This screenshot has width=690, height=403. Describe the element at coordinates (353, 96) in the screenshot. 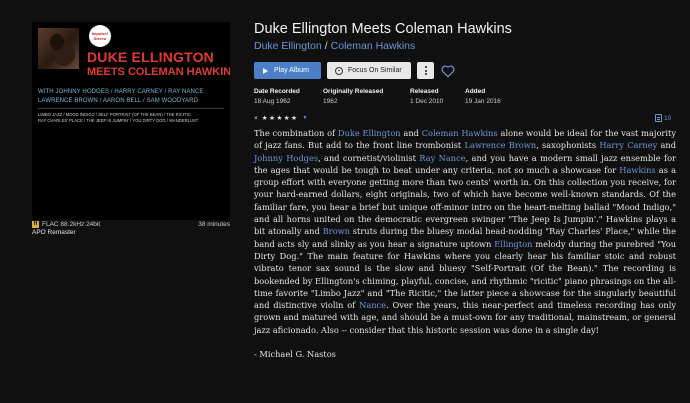

I see `meta-originally-released: Originally Released 1962` at that location.